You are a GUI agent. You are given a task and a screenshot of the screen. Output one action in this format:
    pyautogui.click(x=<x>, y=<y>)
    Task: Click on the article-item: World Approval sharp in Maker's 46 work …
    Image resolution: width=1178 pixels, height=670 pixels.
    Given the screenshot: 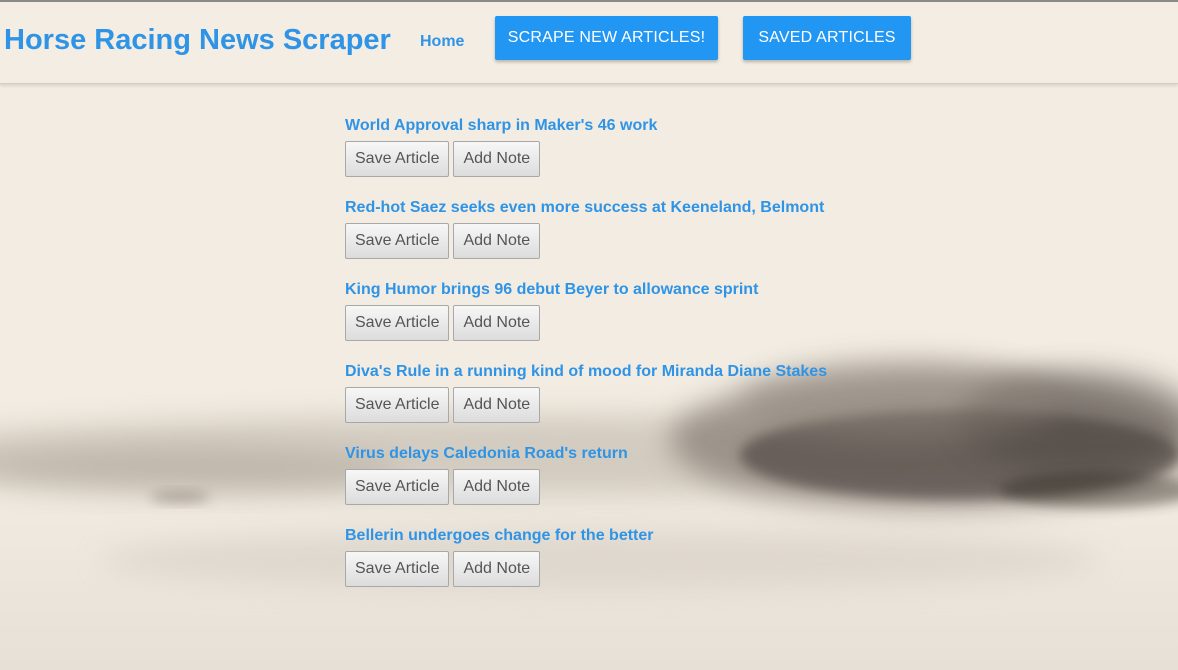 What is the action you would take?
    pyautogui.click(x=645, y=157)
    